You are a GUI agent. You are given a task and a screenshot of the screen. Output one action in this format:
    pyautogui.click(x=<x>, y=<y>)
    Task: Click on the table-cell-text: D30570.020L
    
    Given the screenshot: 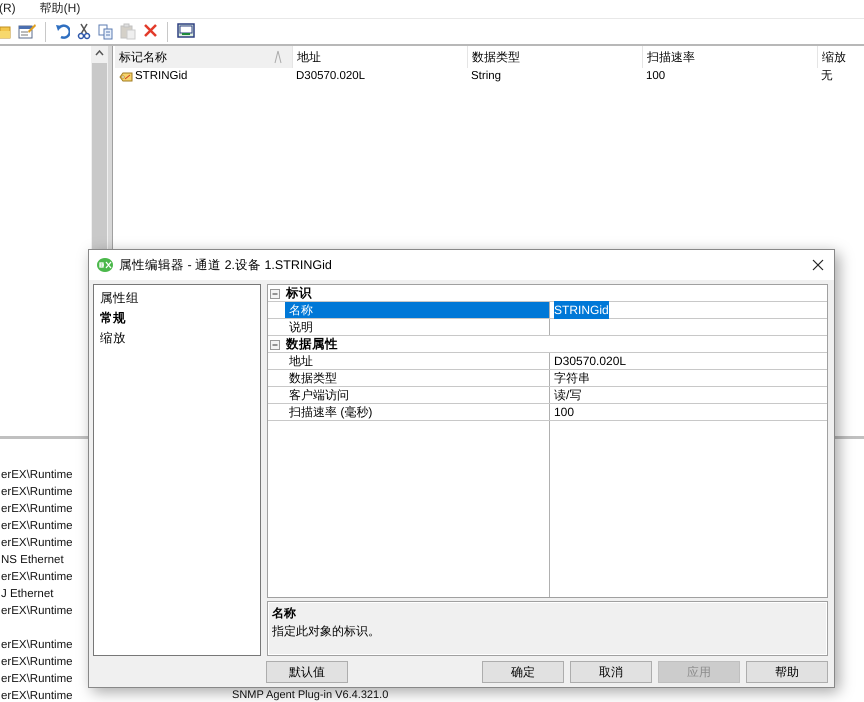 What is the action you would take?
    pyautogui.click(x=331, y=76)
    